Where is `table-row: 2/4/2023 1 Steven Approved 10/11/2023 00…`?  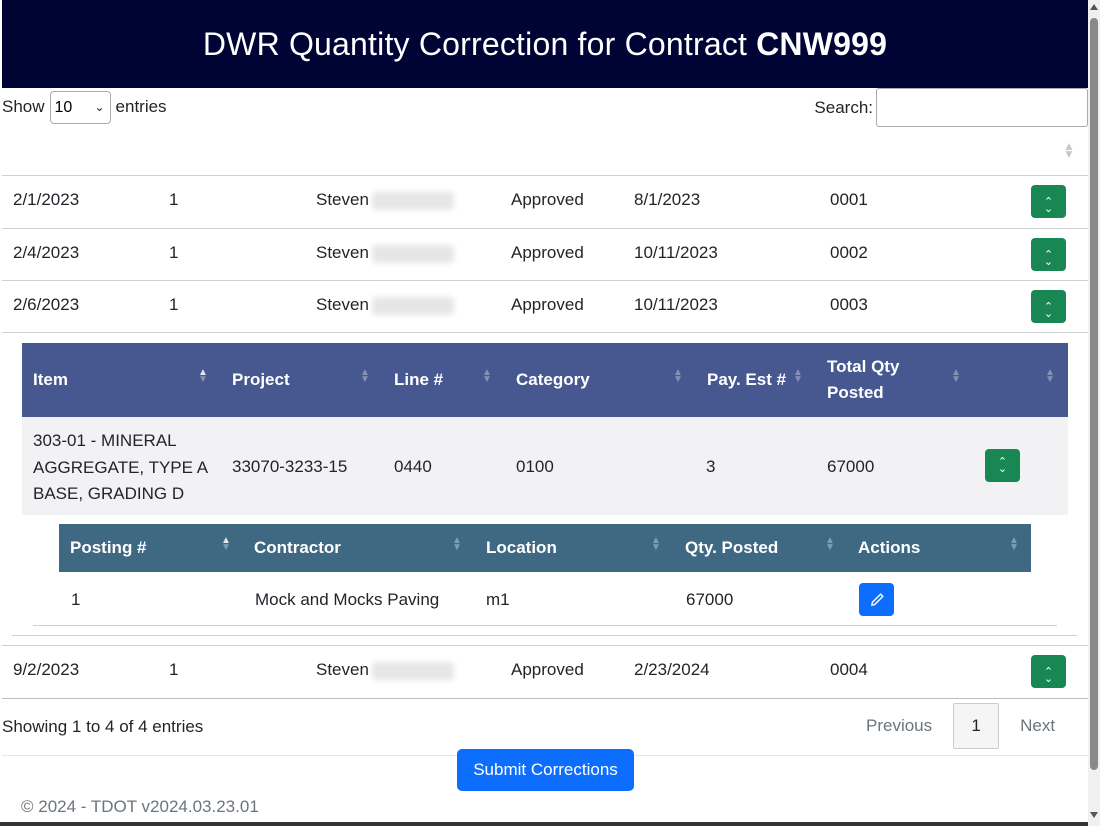
table-row: 2/4/2023 1 Steven Approved 10/11/2023 00… is located at coordinates (545, 254).